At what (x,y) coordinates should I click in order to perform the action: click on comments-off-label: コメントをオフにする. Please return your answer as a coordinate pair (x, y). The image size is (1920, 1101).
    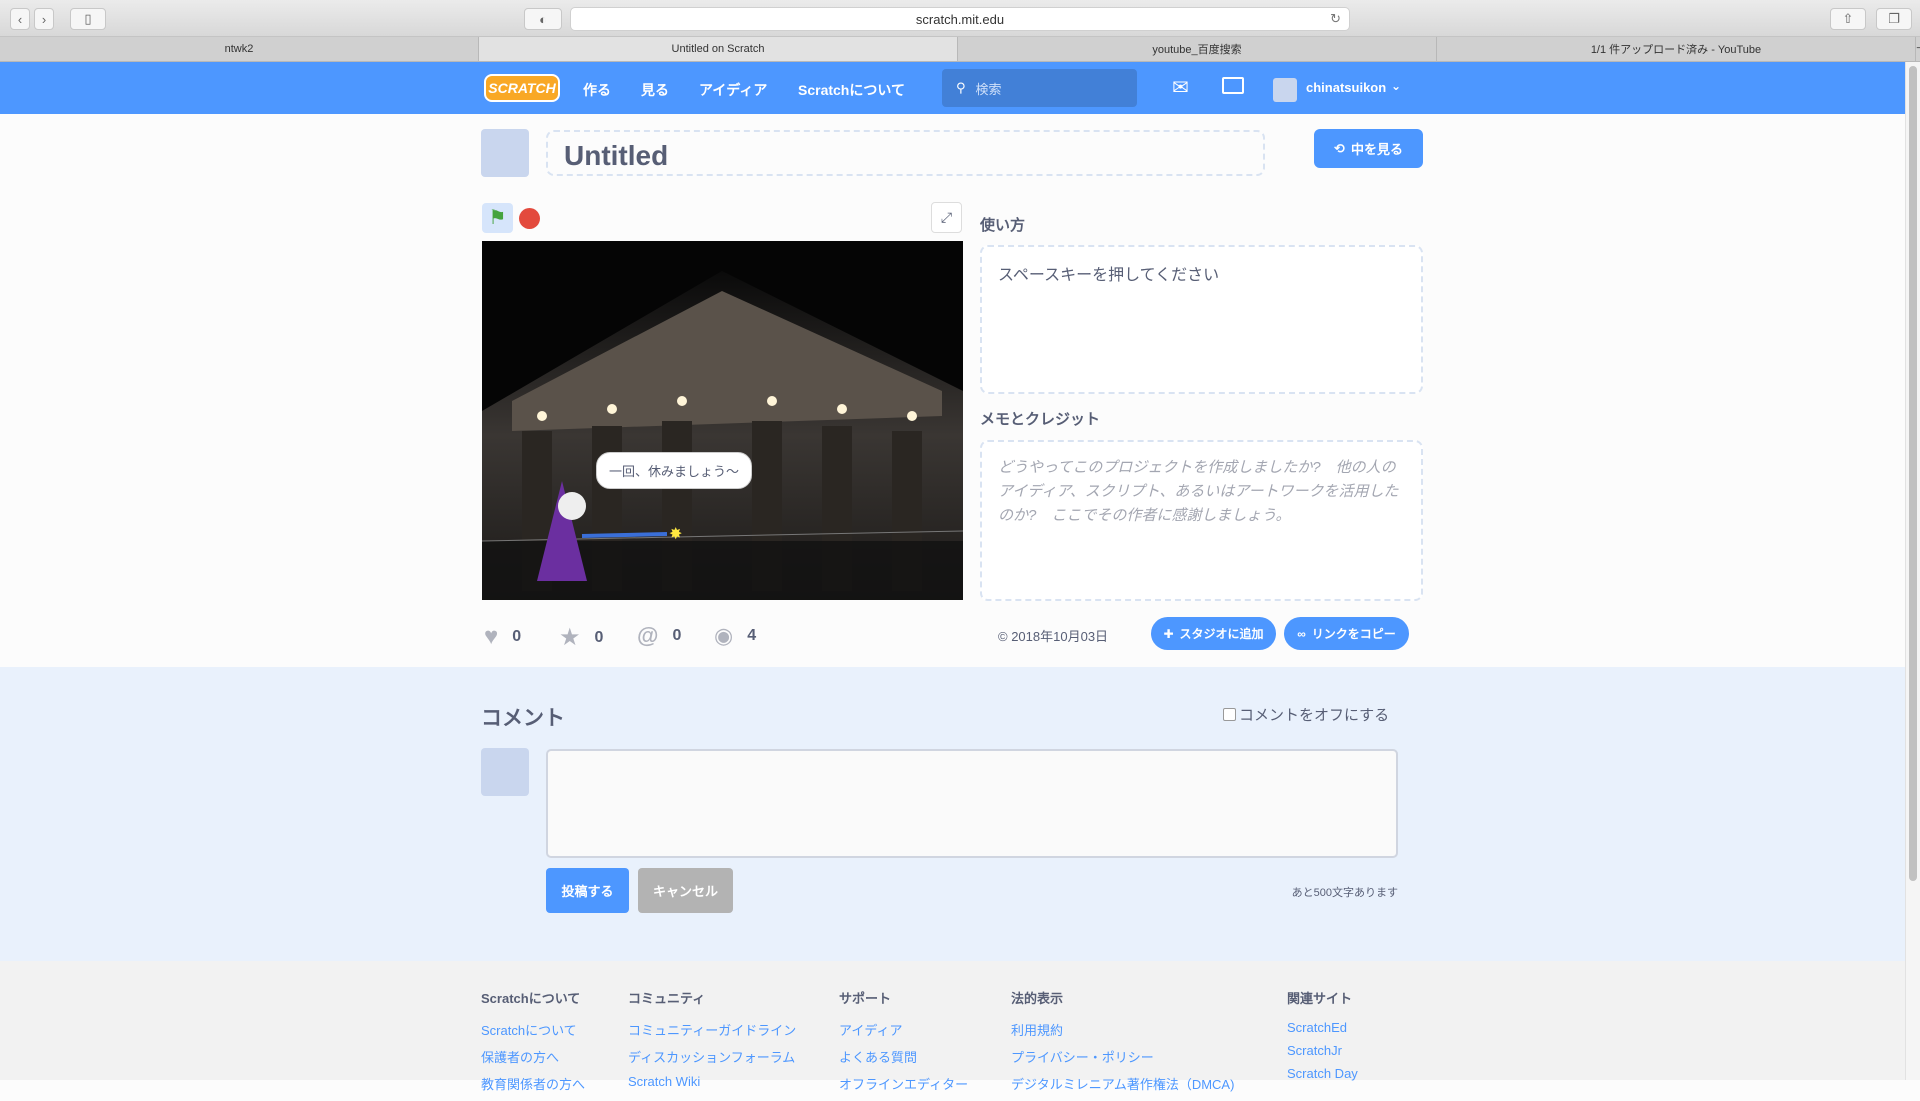
    Looking at the image, I should click on (1314, 715).